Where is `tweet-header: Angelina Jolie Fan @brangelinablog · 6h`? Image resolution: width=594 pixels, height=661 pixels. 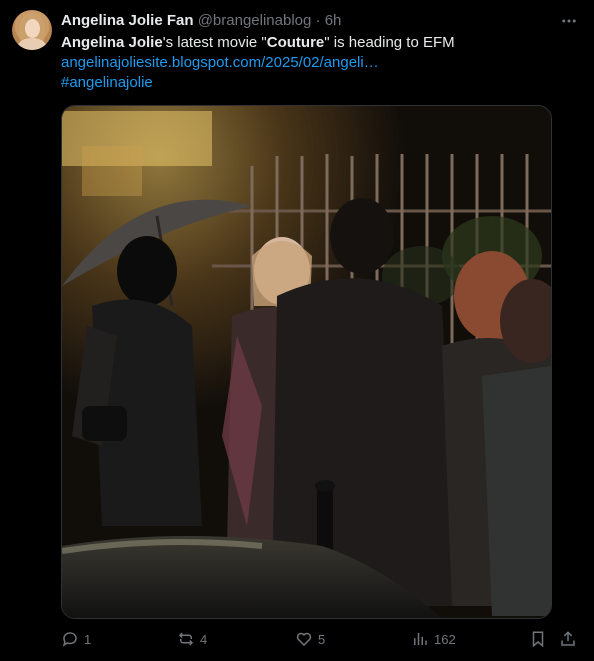 tweet-header: Angelina Jolie Fan @brangelinablog · 6h is located at coordinates (201, 21).